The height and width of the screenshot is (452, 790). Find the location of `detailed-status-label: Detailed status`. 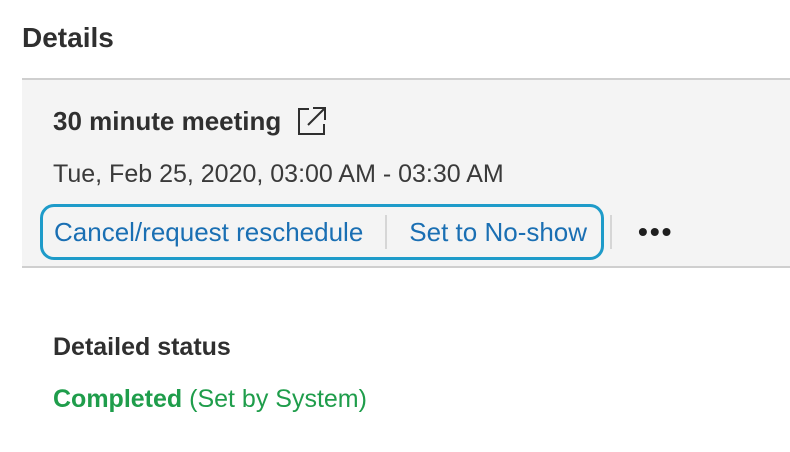

detailed-status-label: Detailed status is located at coordinates (142, 347).